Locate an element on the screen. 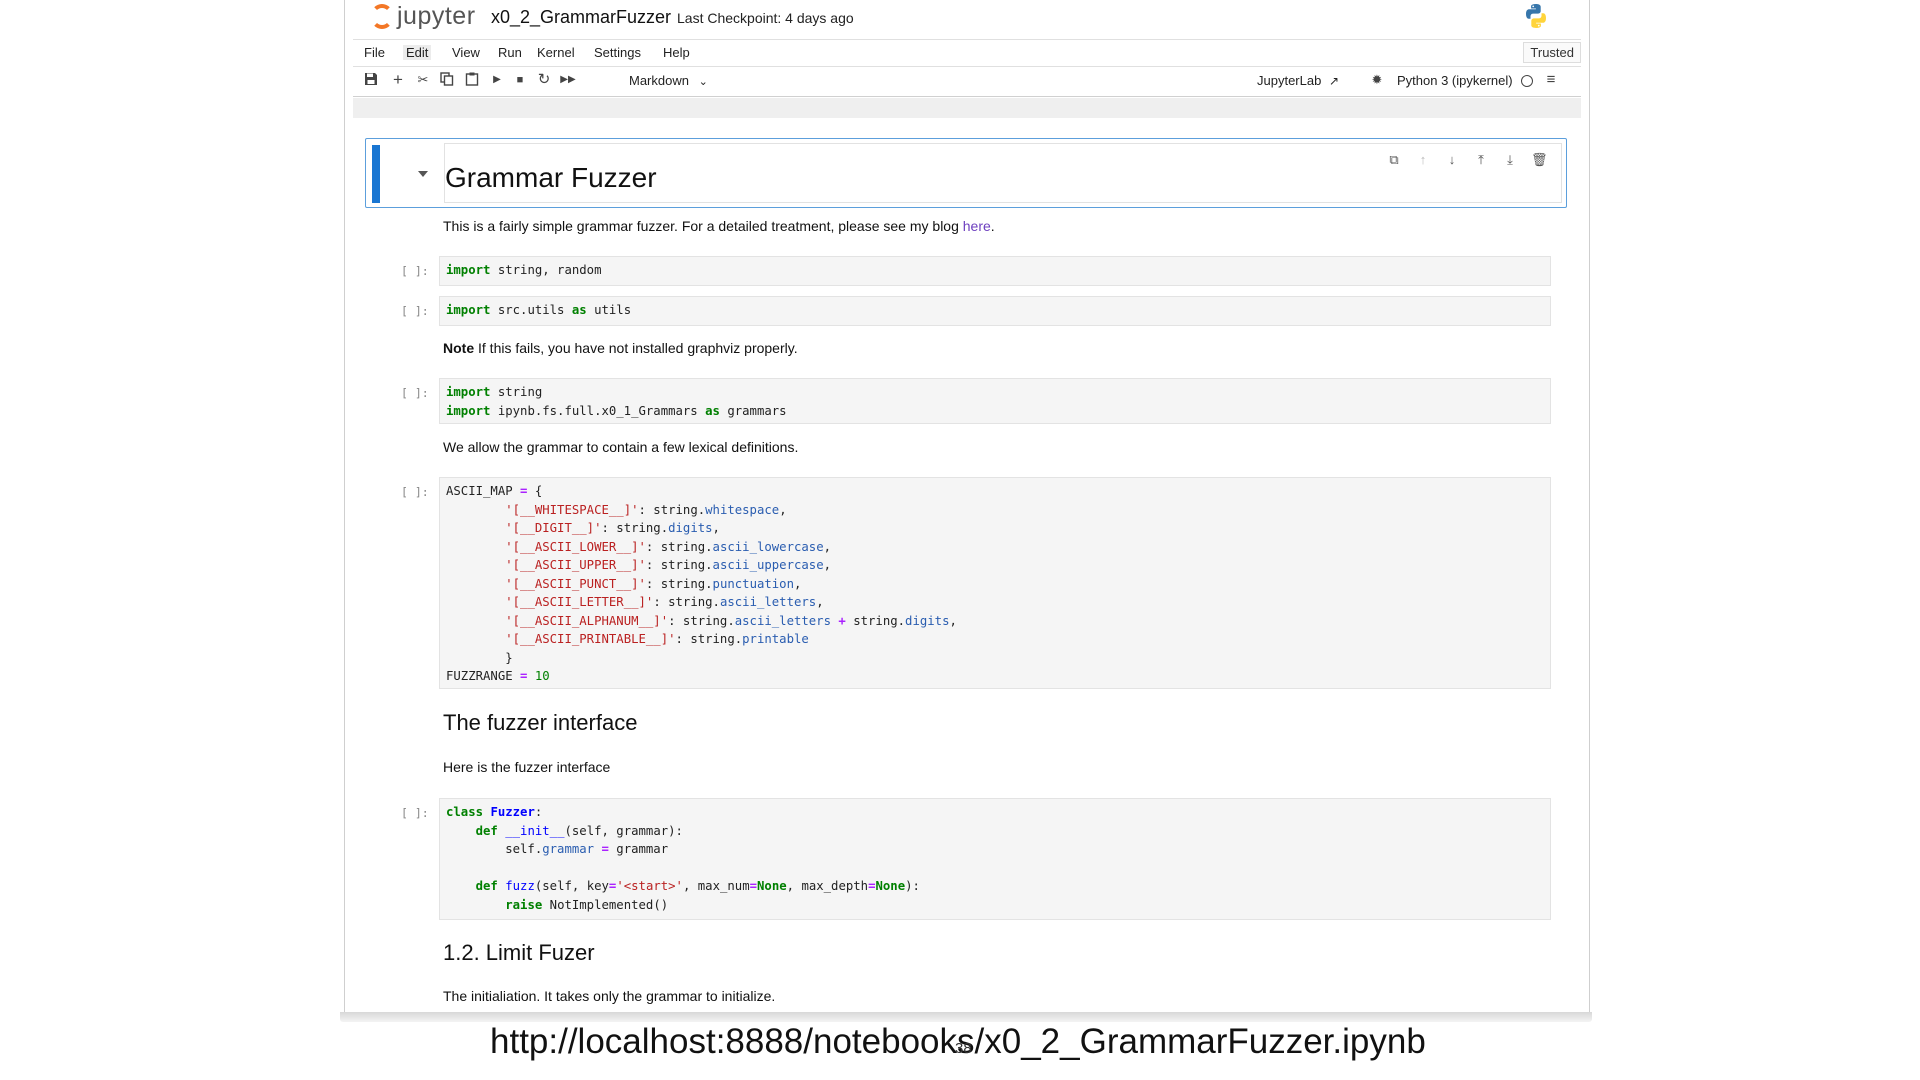 This screenshot has height=1080, width=1920. slide-page-number: 38 is located at coordinates (963, 1048).